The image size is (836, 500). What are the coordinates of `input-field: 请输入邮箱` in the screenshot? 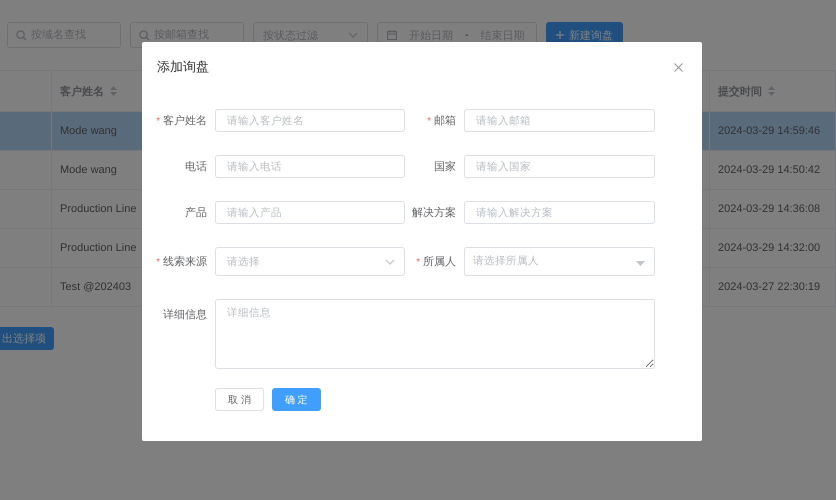 It's located at (559, 120).